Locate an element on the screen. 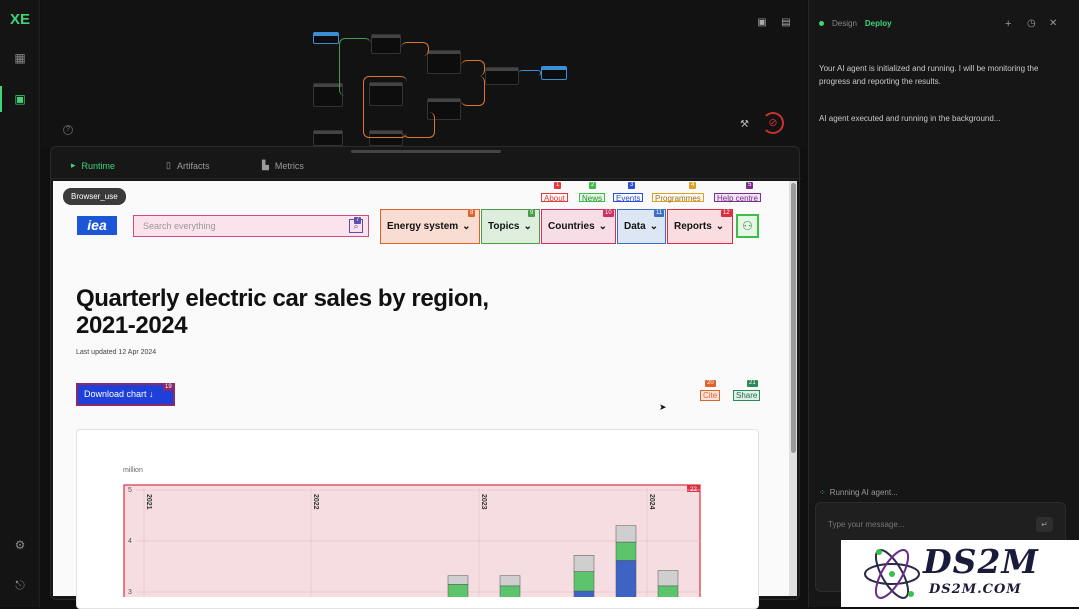 This screenshot has height=609, width=1079. logout-icon: ⎋ is located at coordinates (20, 585).